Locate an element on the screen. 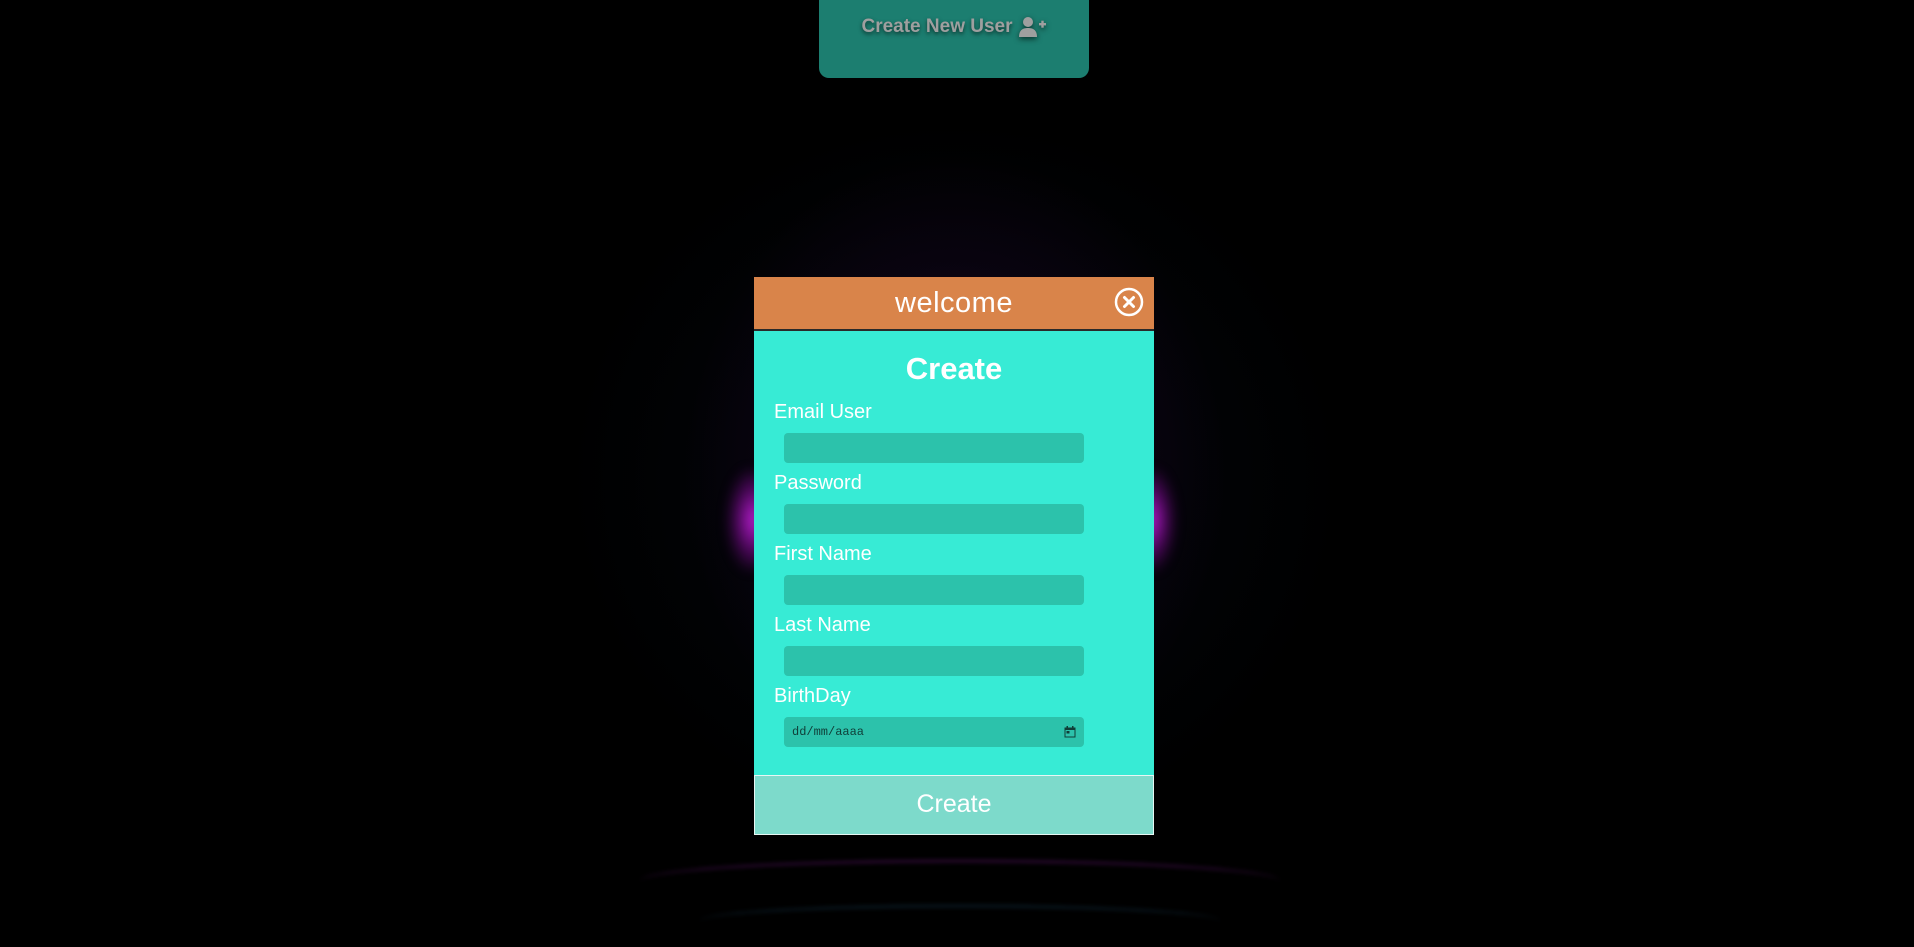  first-name-field is located at coordinates (934, 590).